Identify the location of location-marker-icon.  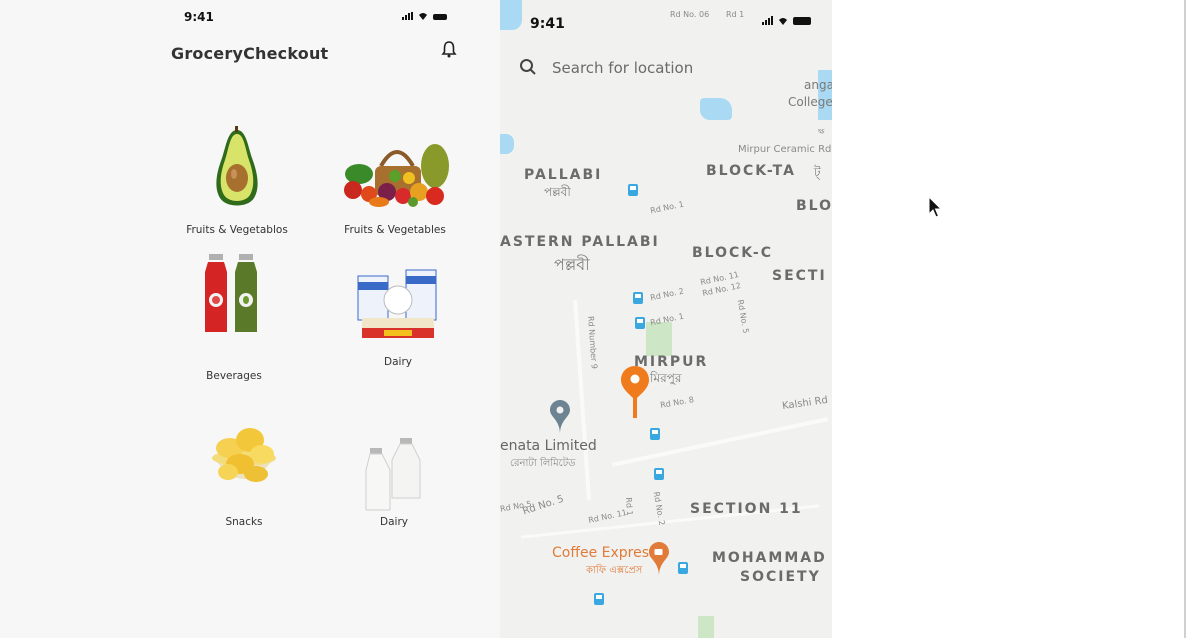
(635, 393).